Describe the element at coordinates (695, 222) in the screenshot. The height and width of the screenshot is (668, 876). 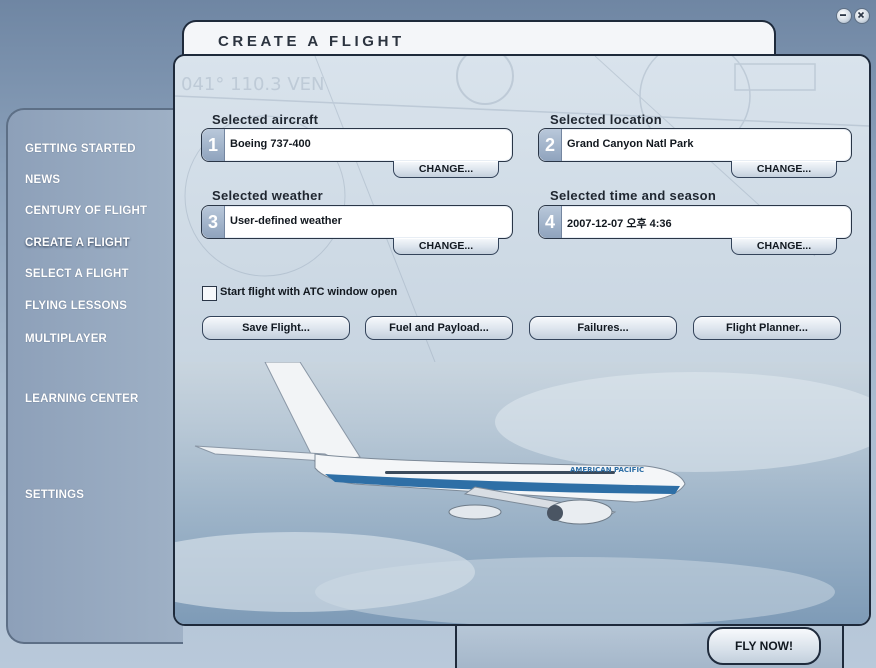
I see `time-field: 4 2007-12-07 오후 4:36` at that location.